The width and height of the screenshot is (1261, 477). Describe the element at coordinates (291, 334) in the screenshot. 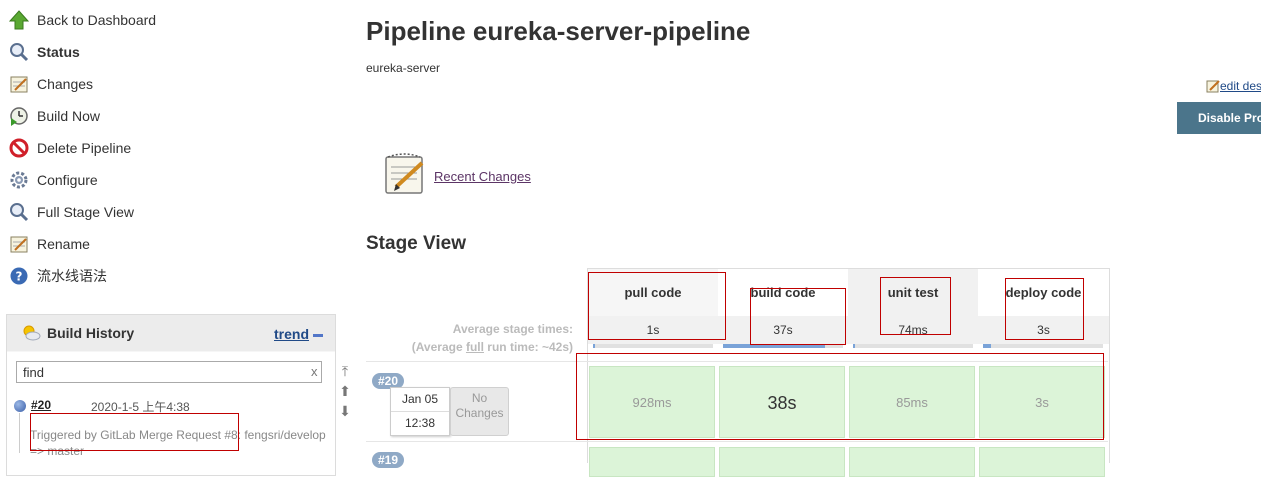

I see `trend-link: trend` at that location.